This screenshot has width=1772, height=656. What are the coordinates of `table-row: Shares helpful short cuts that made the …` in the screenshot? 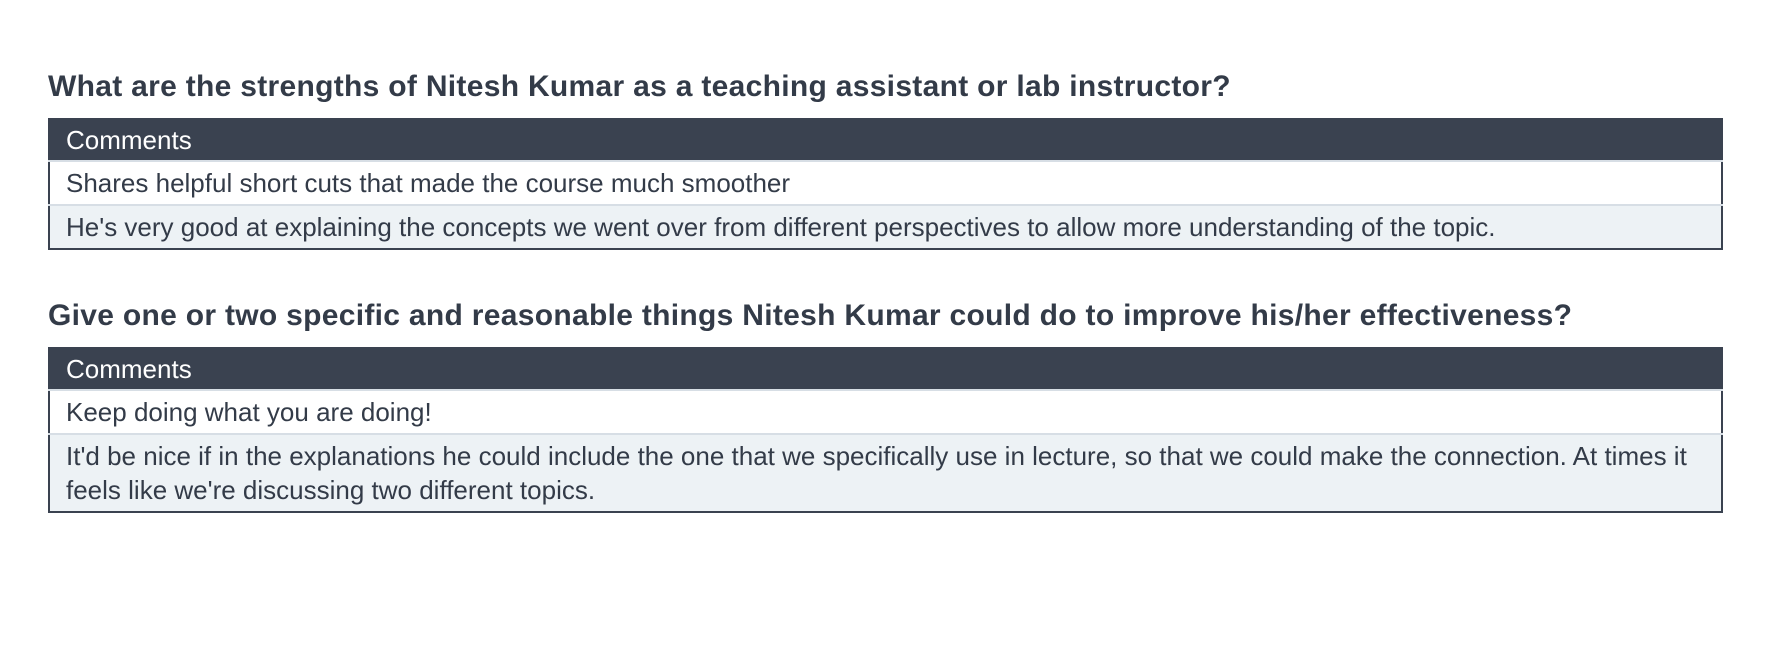 It's located at (885, 182).